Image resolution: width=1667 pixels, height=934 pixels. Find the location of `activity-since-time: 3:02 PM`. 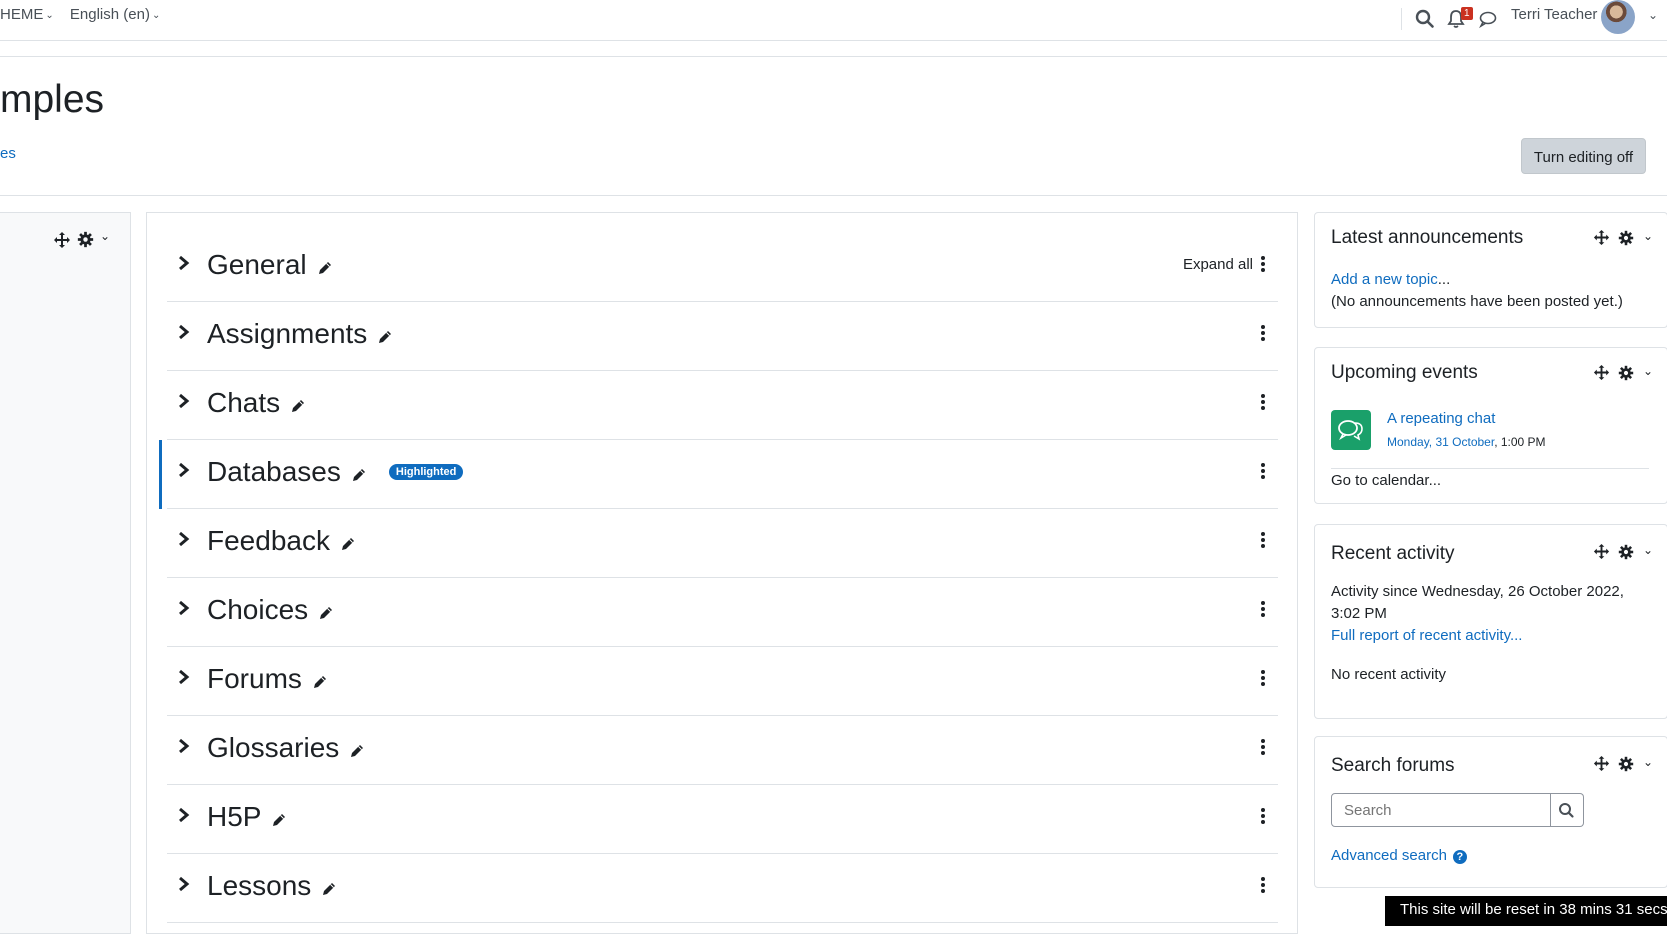

activity-since-time: 3:02 PM is located at coordinates (1359, 613).